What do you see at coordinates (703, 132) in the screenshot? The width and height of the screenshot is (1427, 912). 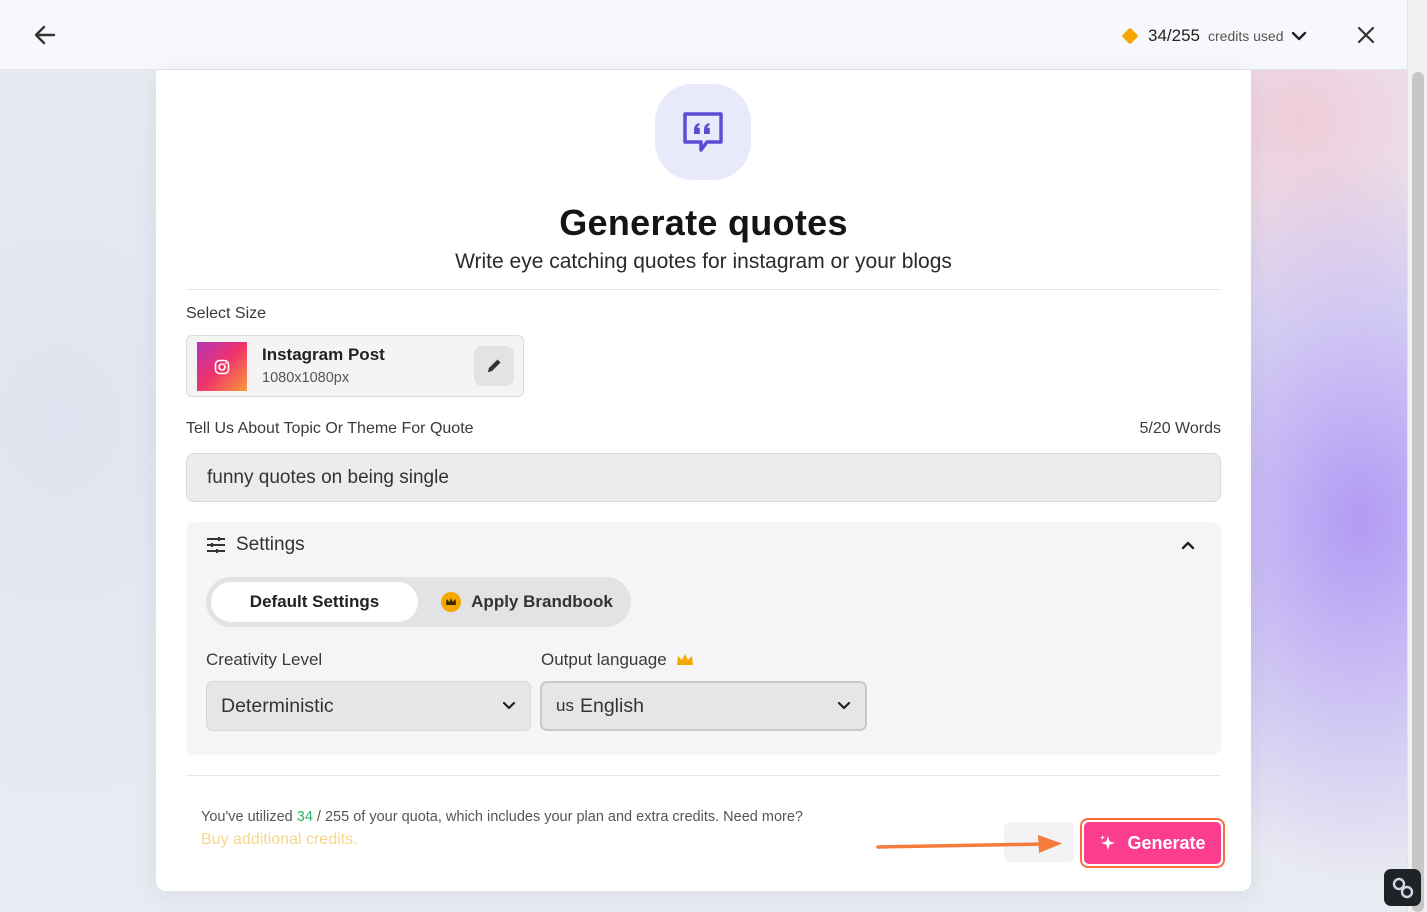 I see `quote-bubble-icon` at bounding box center [703, 132].